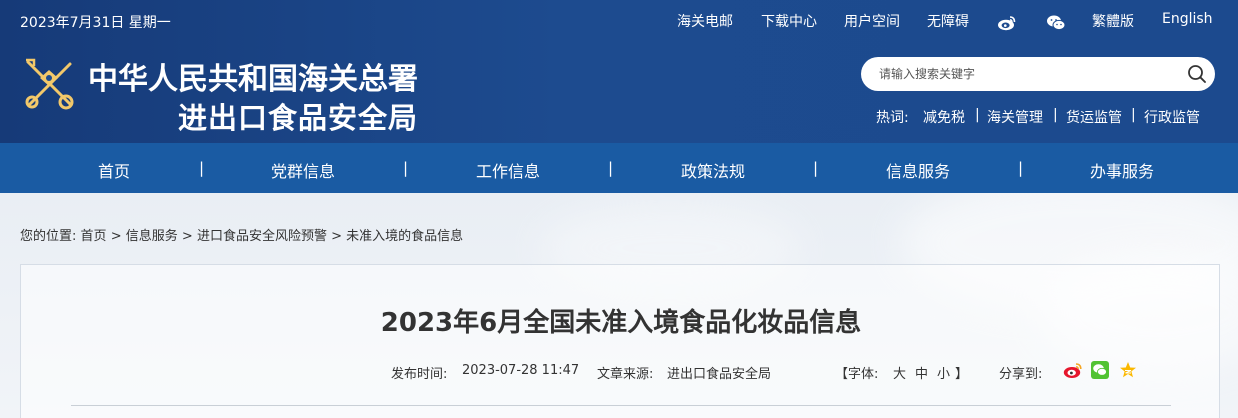 Image resolution: width=1238 pixels, height=418 pixels. Describe the element at coordinates (621, 405) in the screenshot. I see `divider` at that location.